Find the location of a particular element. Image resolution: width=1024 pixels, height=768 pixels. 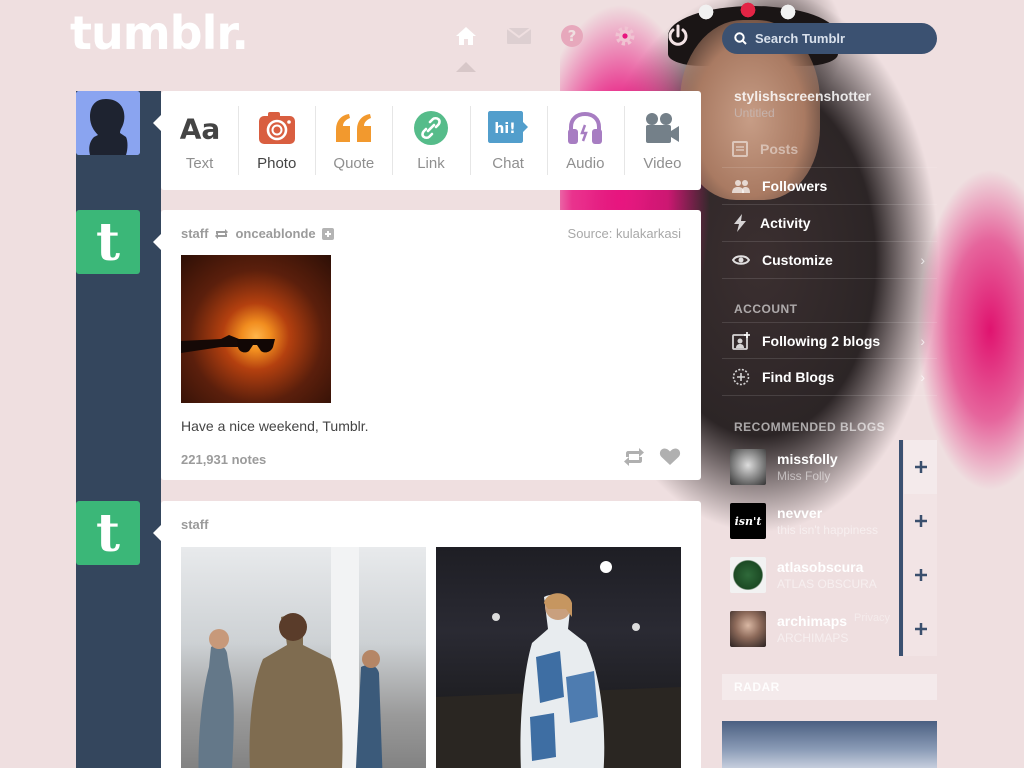

post-type-audio: Audio is located at coordinates (585, 140).